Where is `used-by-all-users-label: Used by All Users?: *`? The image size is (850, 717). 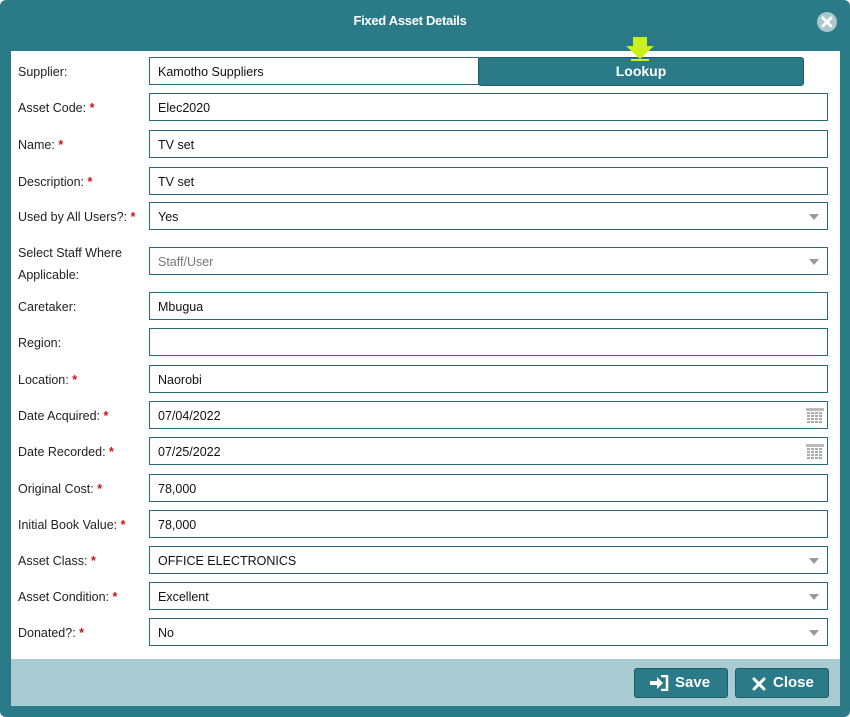 used-by-all-users-label: Used by All Users?: * is located at coordinates (77, 217).